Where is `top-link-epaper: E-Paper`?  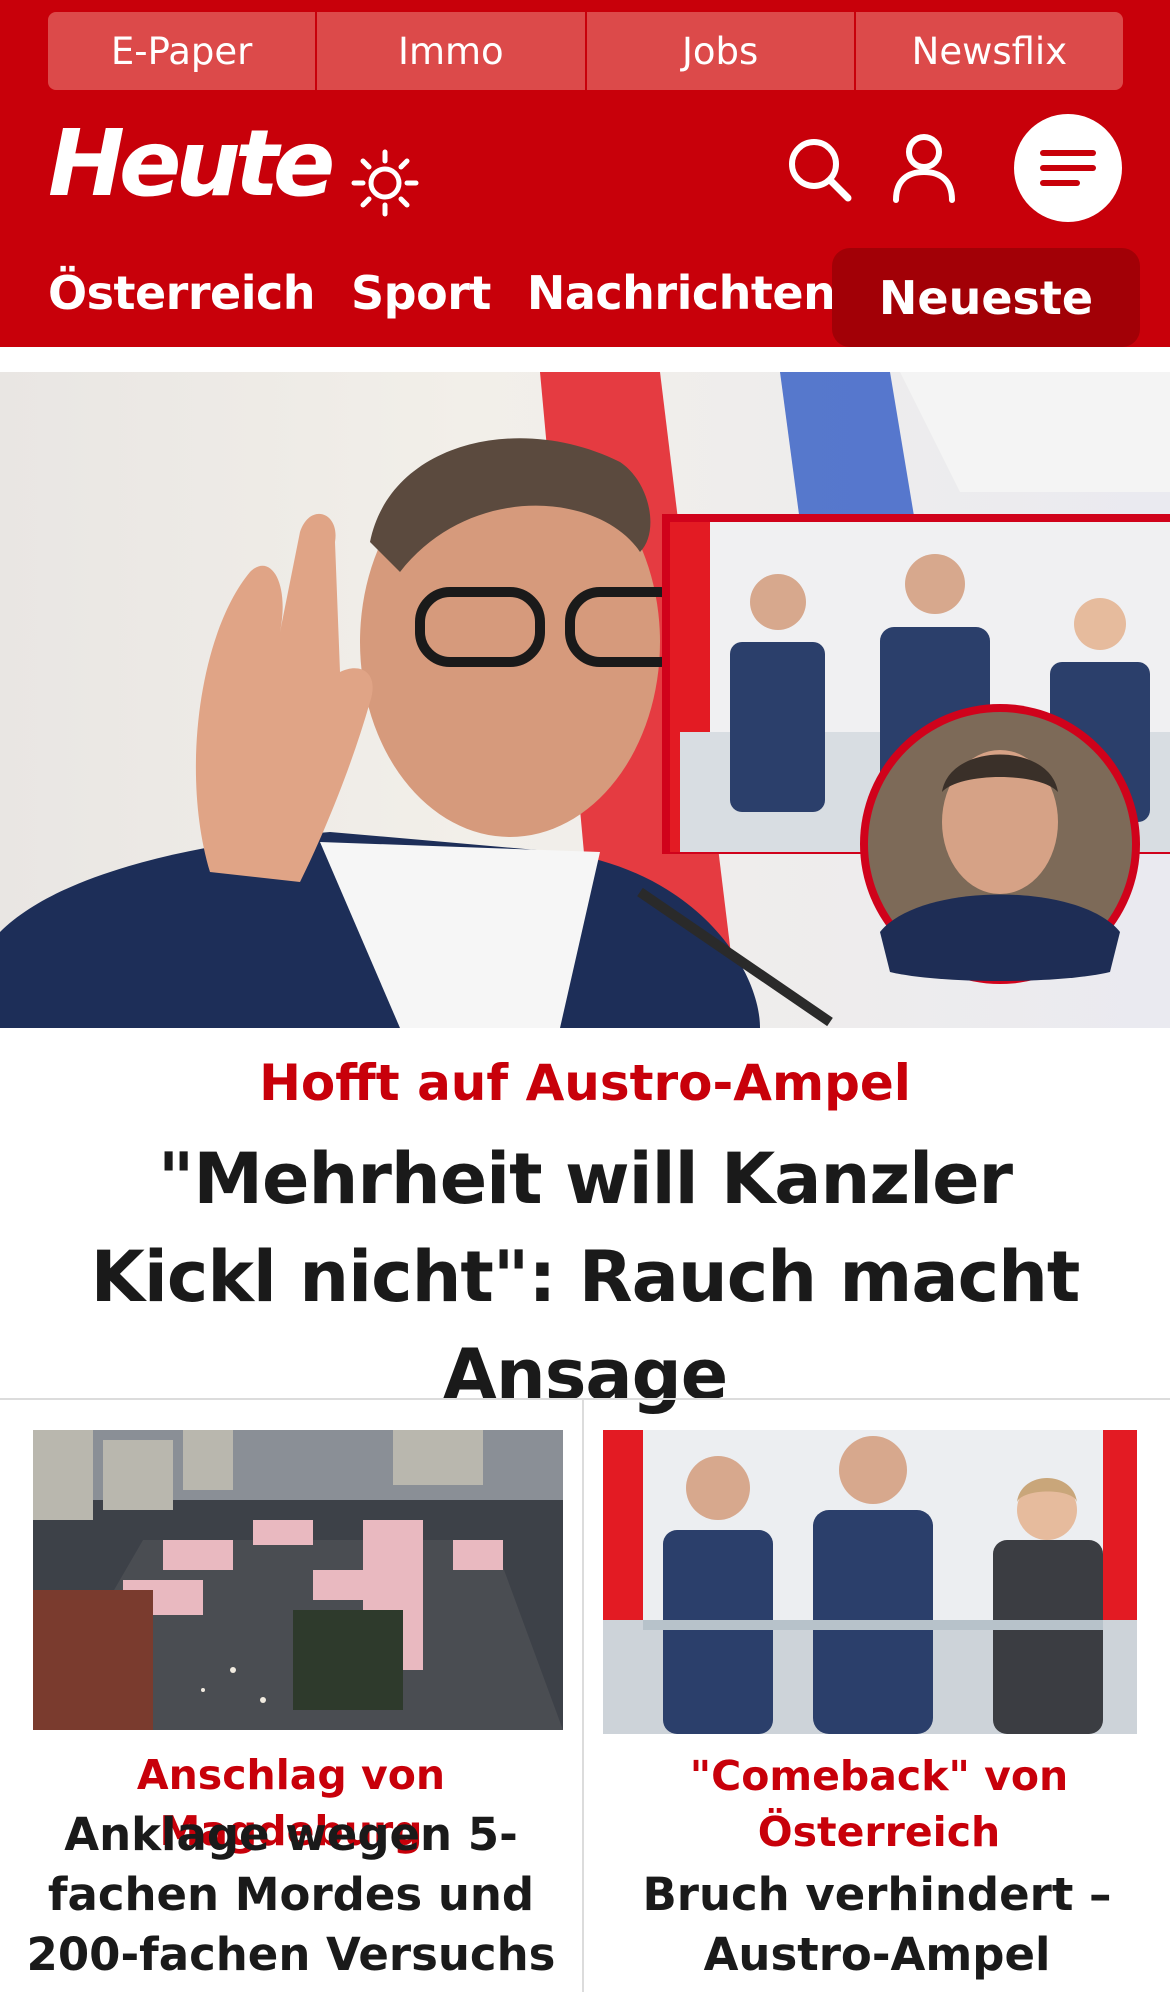
top-link-epaper: E-Paper is located at coordinates (182, 51).